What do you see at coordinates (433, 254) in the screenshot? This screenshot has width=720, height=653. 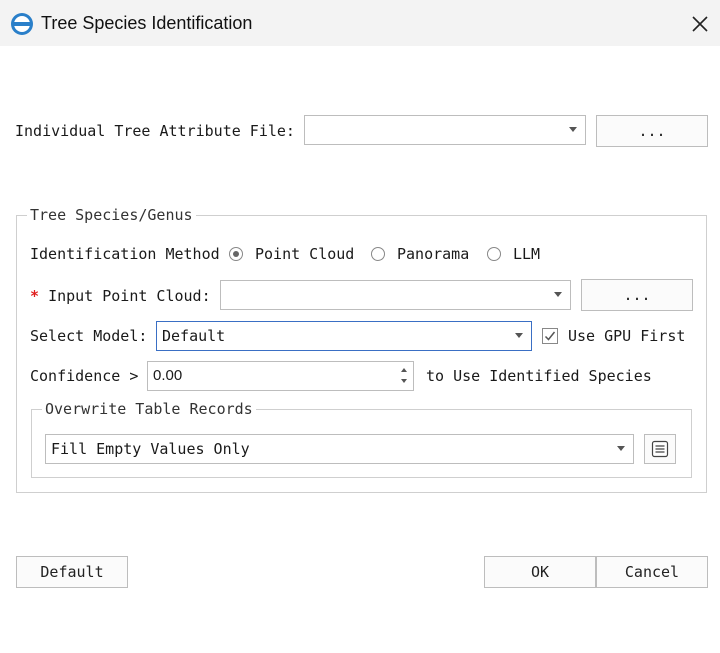 I see `radio-panorama-label: Panorama` at bounding box center [433, 254].